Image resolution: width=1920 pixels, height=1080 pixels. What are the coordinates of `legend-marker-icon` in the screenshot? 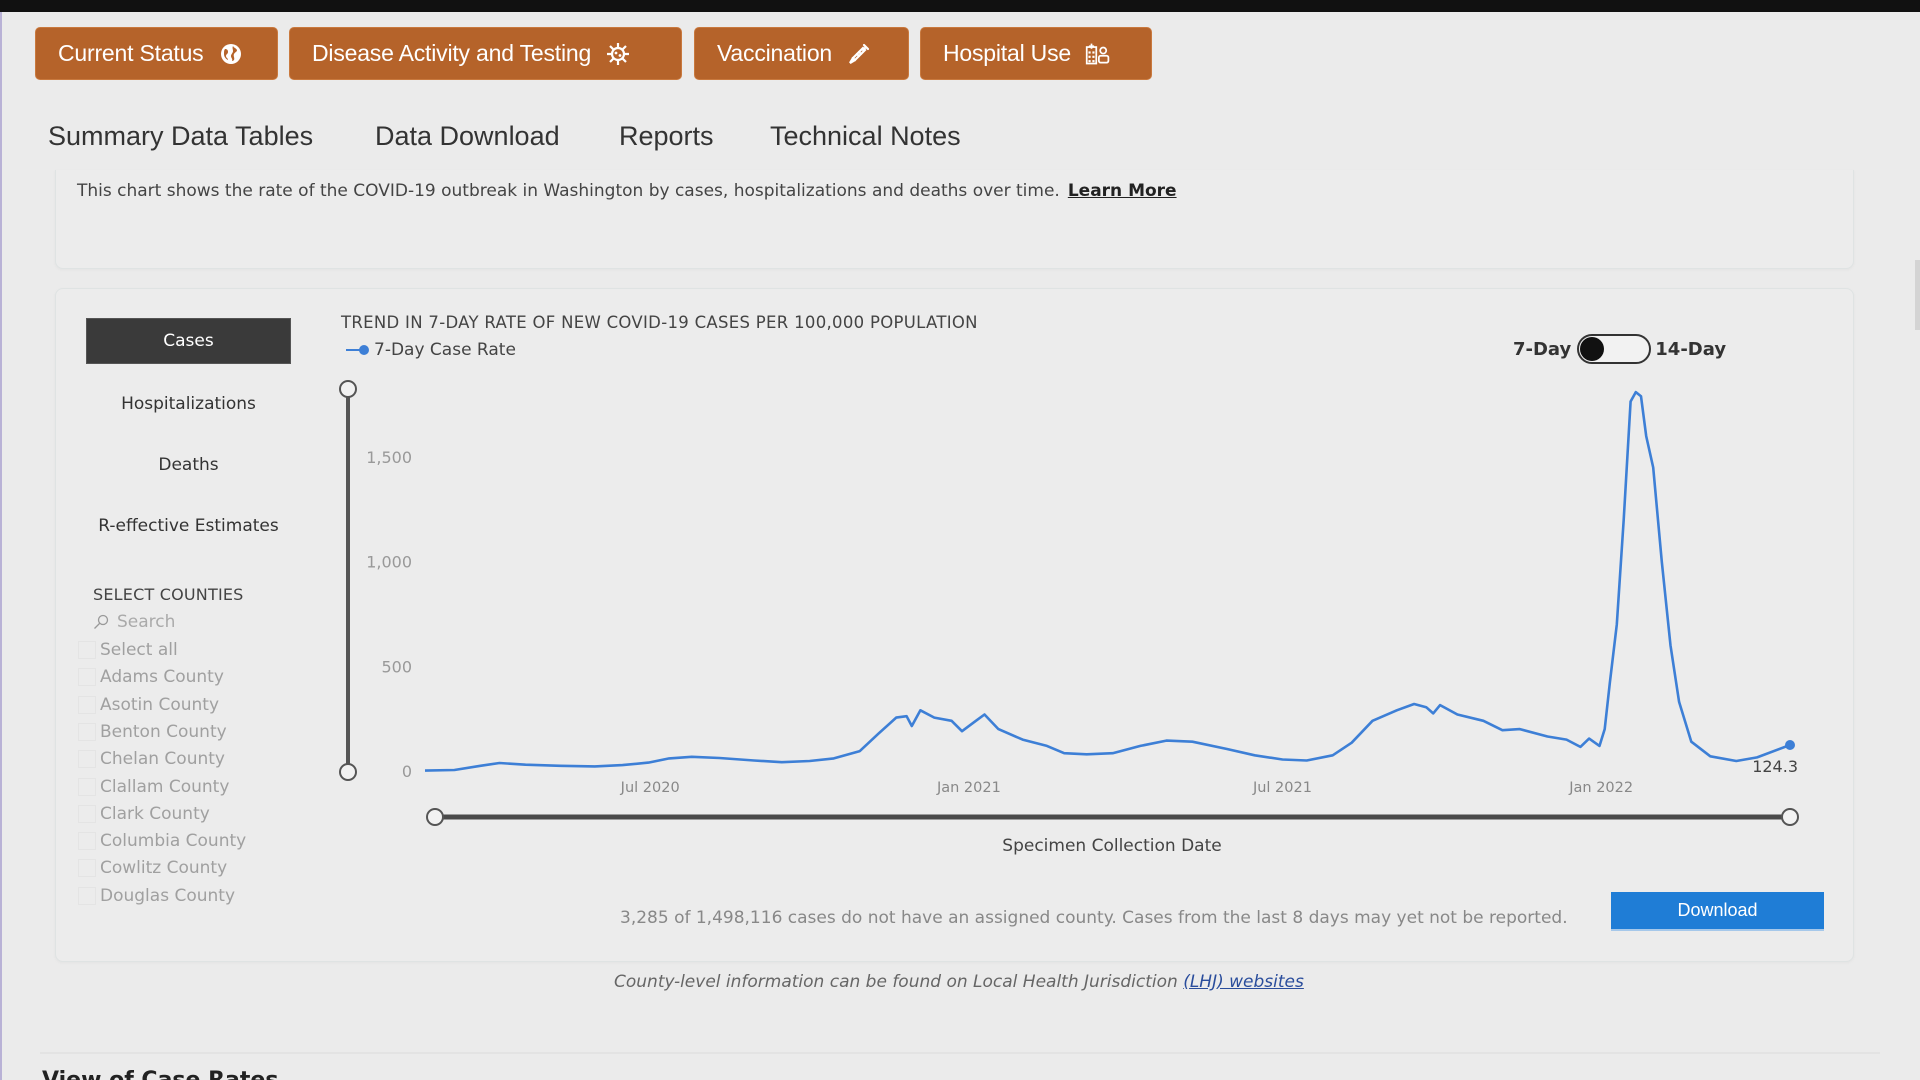 It's located at (357, 350).